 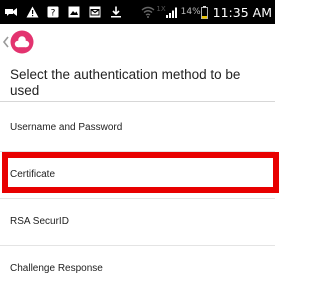 What do you see at coordinates (137, 268) in the screenshot?
I see `method-challenge-response: Challenge Response` at bounding box center [137, 268].